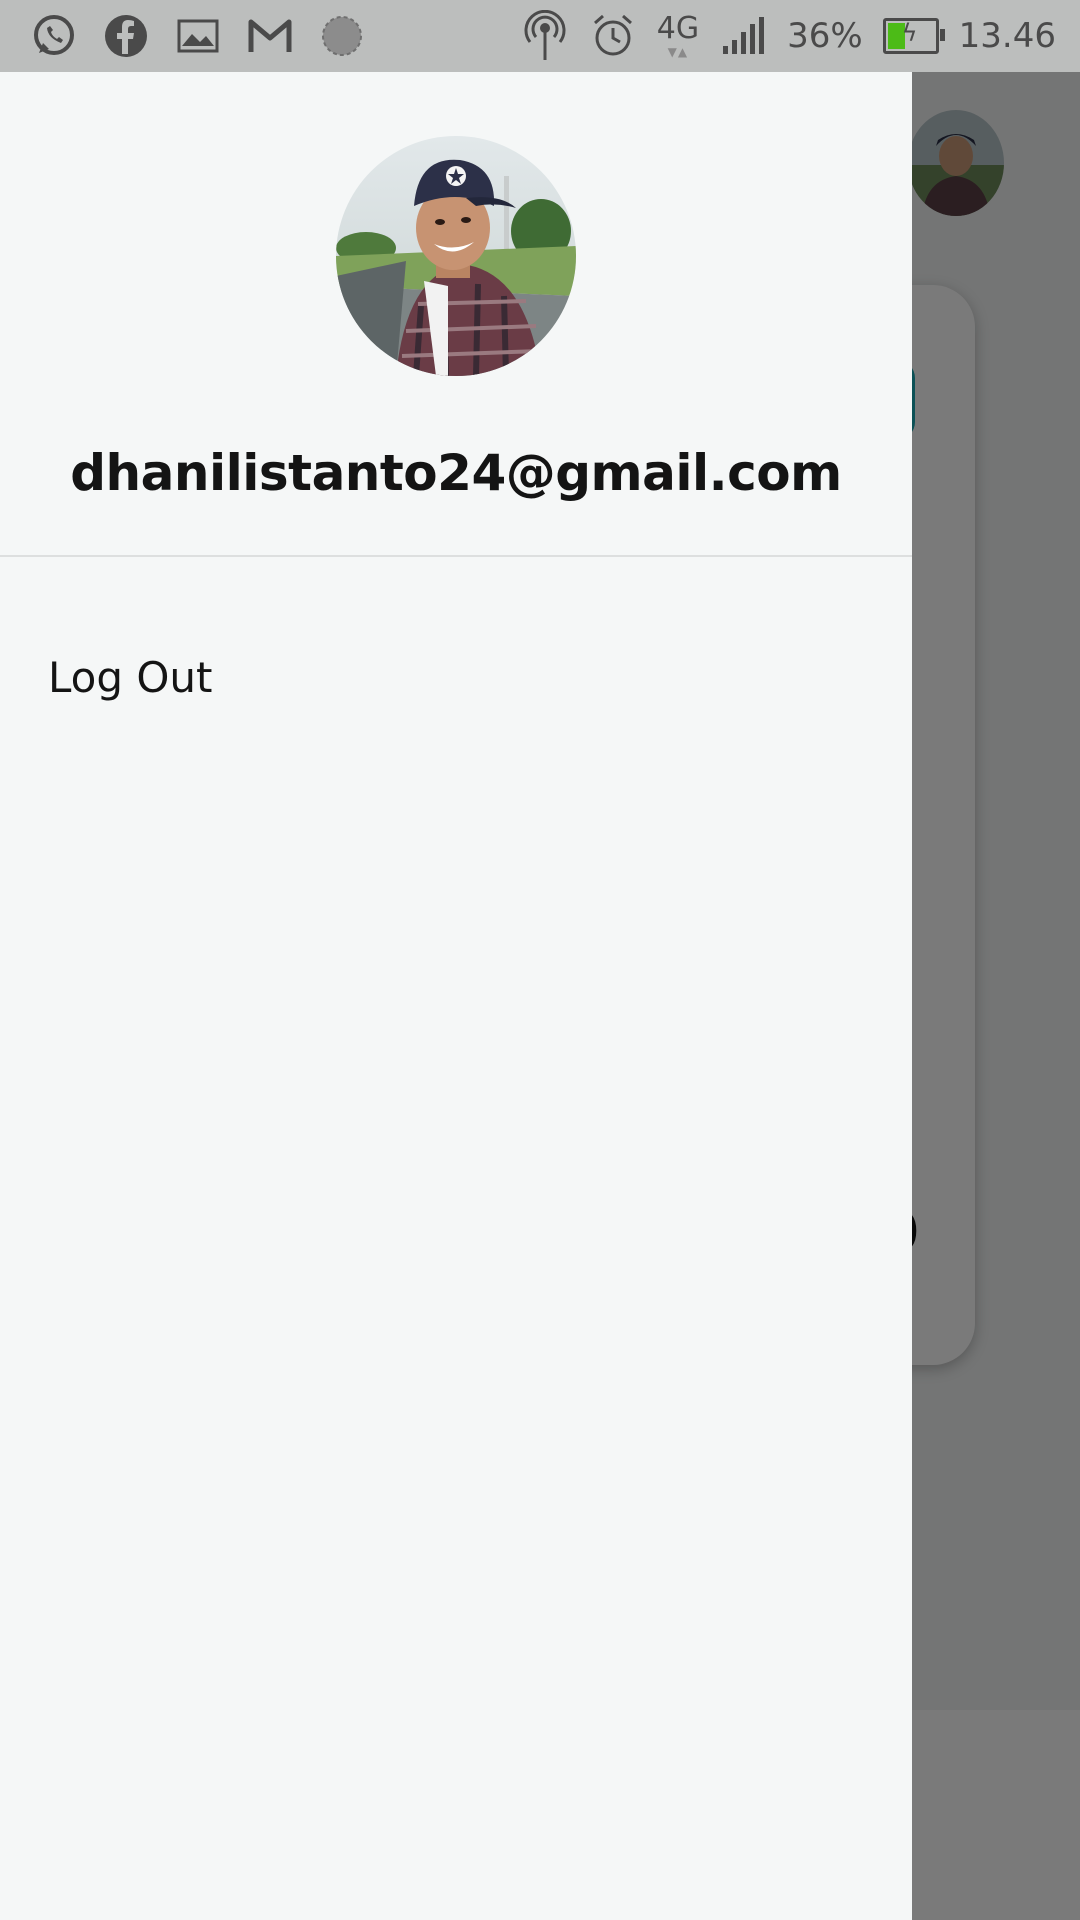 This screenshot has height=1920, width=1080. I want to click on alarm-icon, so click(613, 36).